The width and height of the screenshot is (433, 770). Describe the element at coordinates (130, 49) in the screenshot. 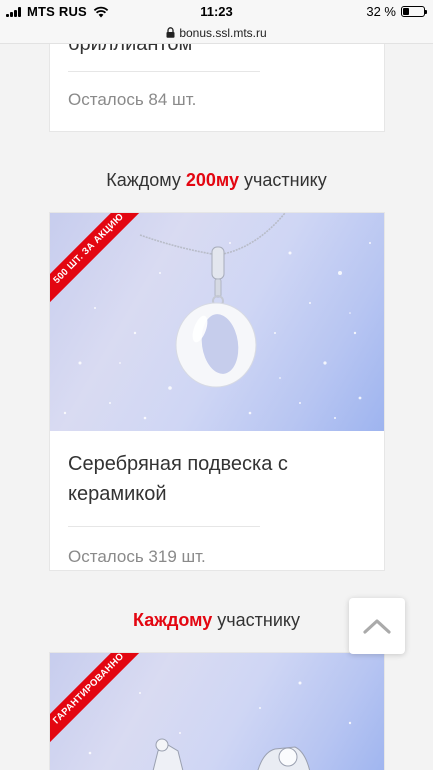

I see `card-title: бриллиантом` at that location.